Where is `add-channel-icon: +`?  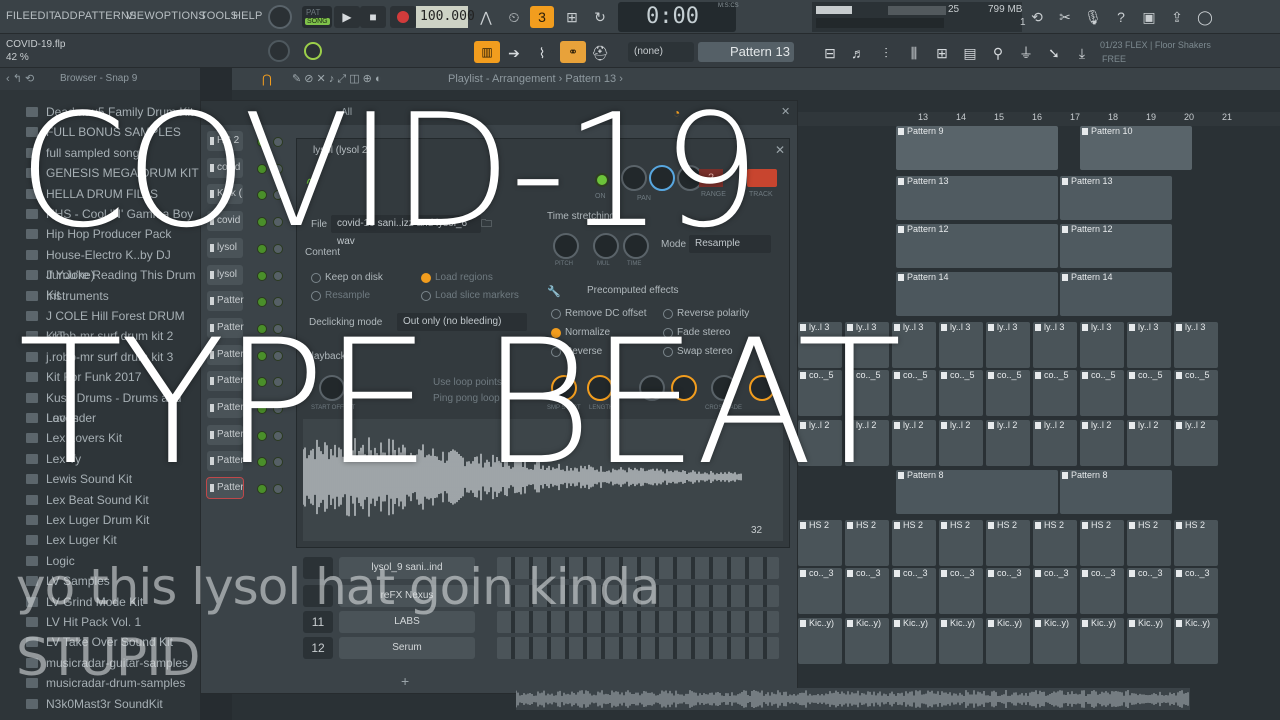 add-channel-icon: + is located at coordinates (405, 681).